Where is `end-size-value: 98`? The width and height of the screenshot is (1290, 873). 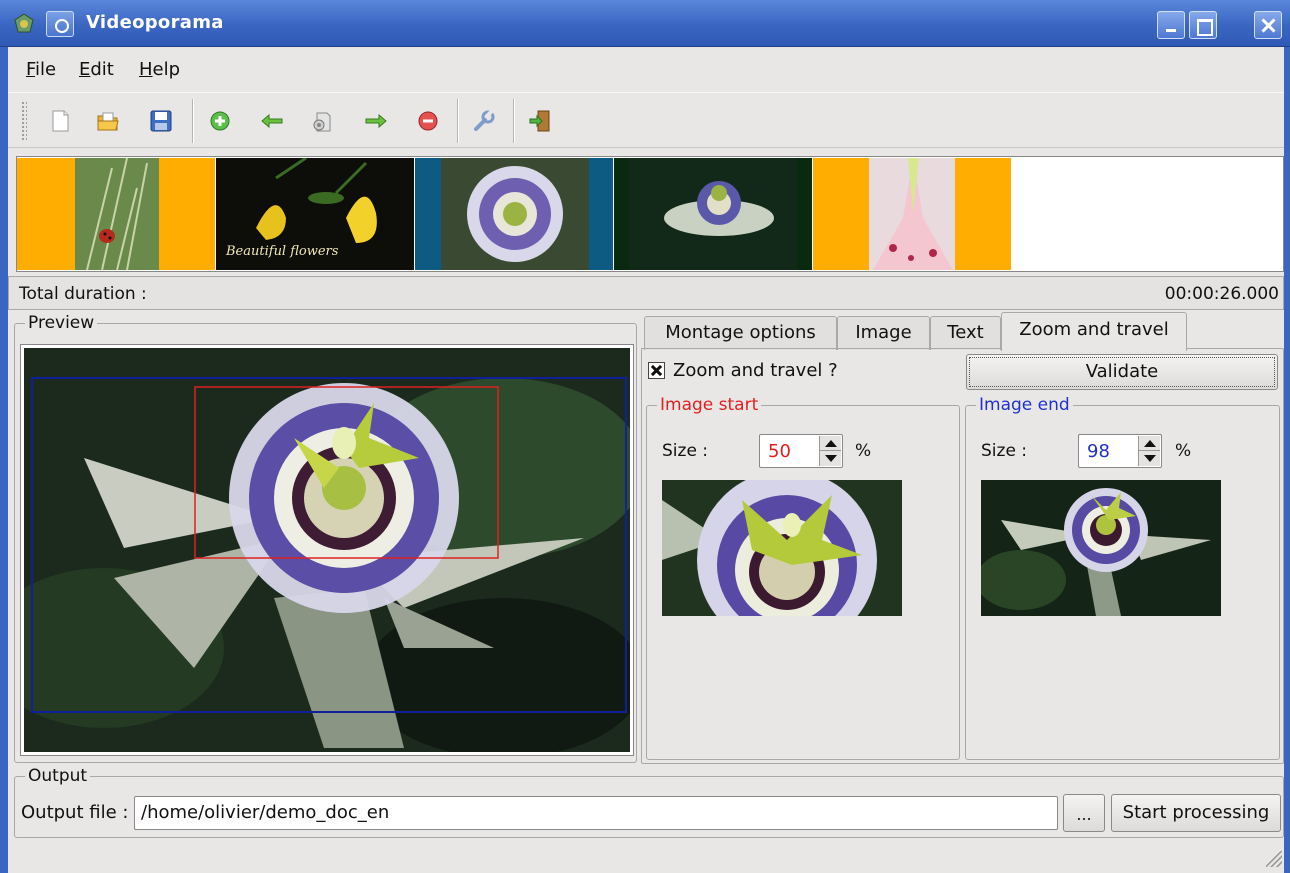
end-size-value: 98 is located at coordinates (1098, 451).